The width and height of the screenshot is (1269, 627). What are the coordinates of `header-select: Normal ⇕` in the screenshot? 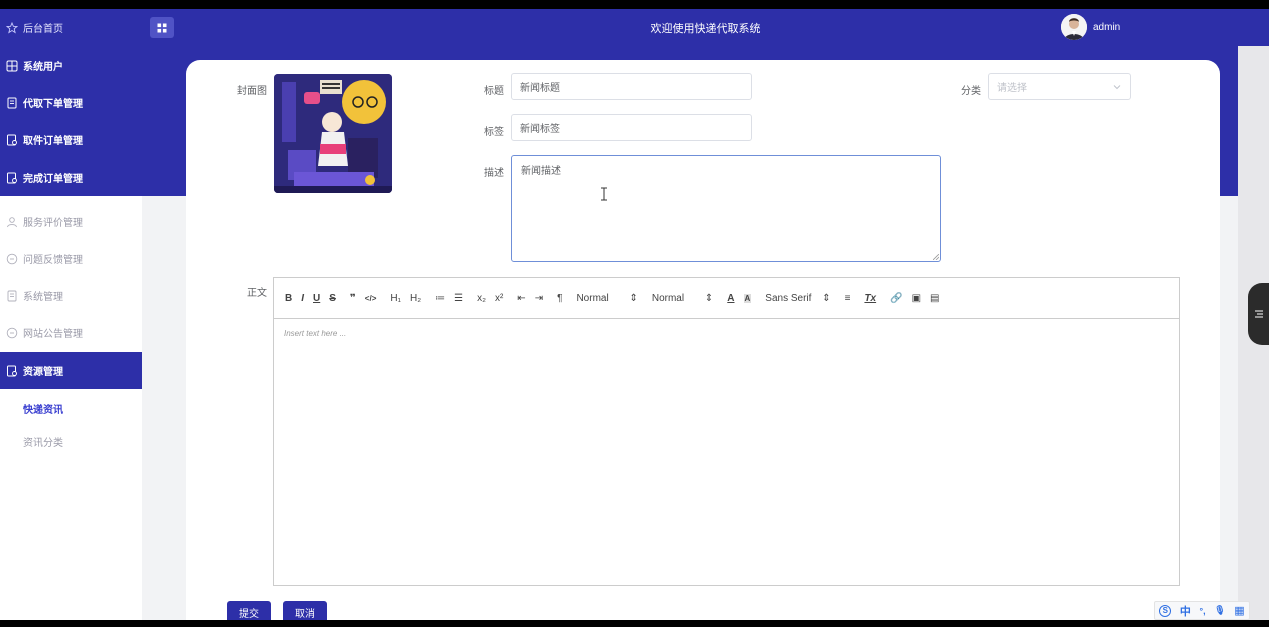 It's located at (682, 298).